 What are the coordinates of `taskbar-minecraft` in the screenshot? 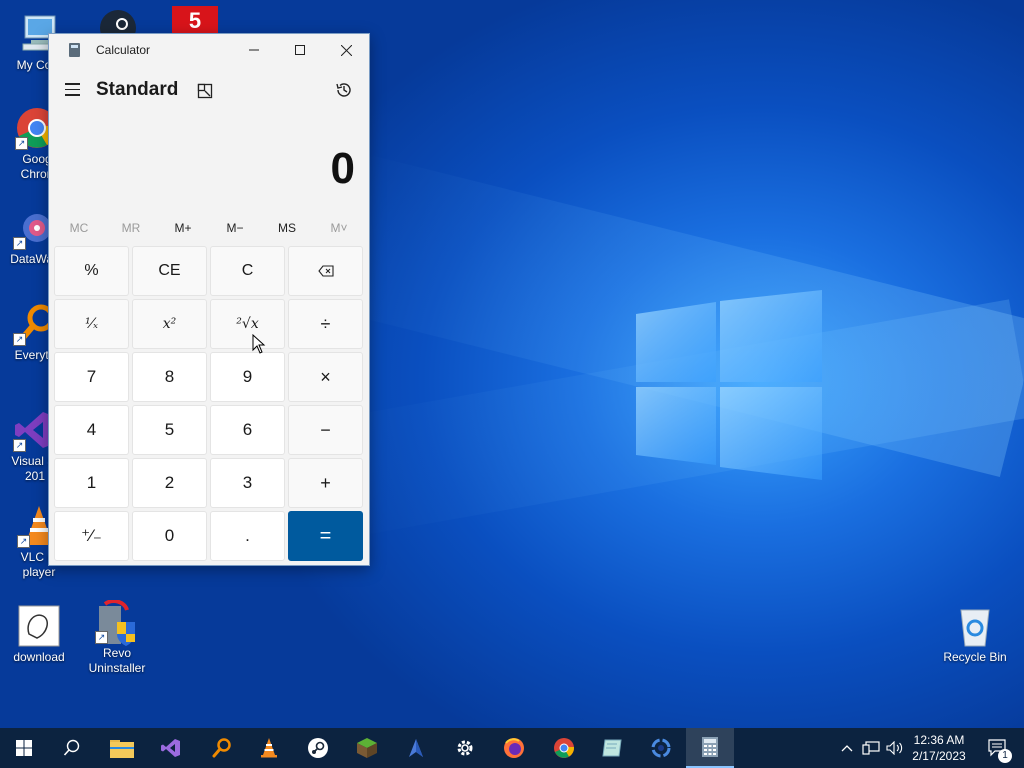 It's located at (367, 748).